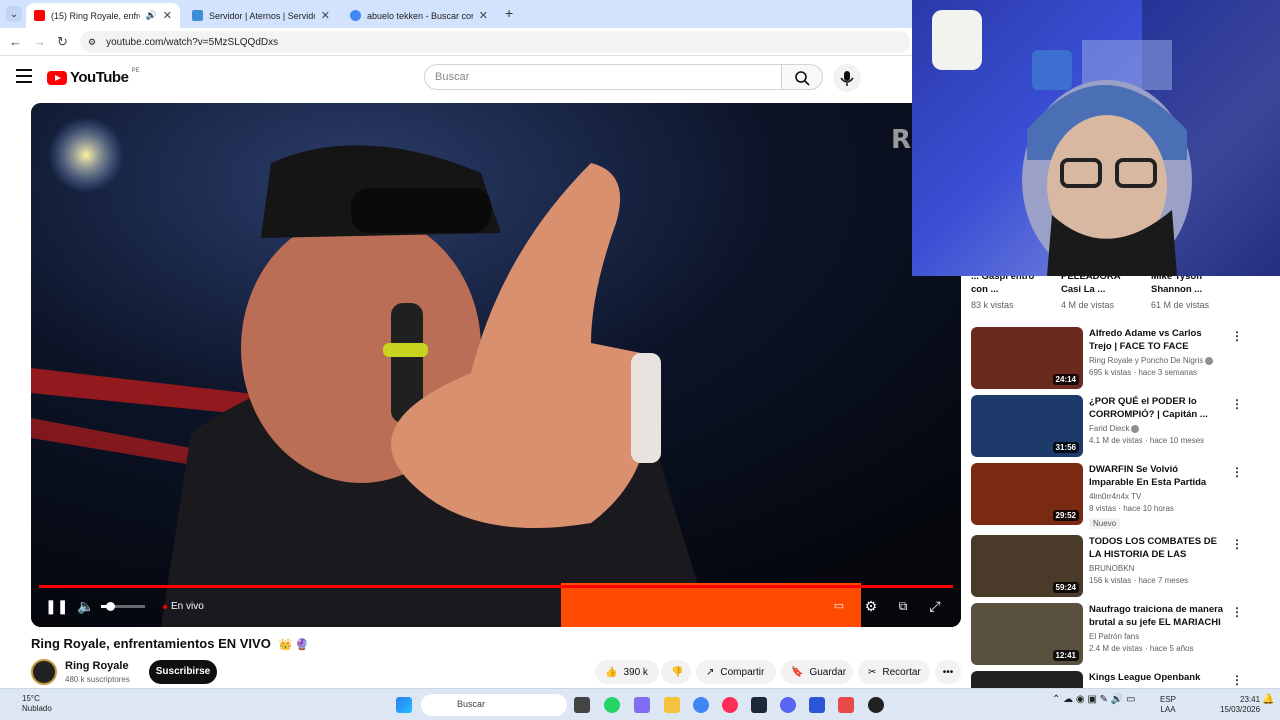  Describe the element at coordinates (92, 42) in the screenshot. I see `site-info-icon: ⚙` at that location.